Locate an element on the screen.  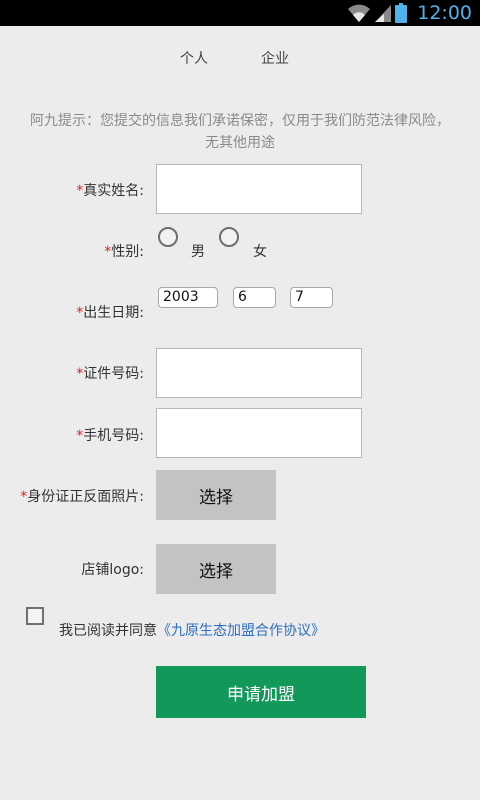
status-icons: 12:00 is located at coordinates (412, 13).